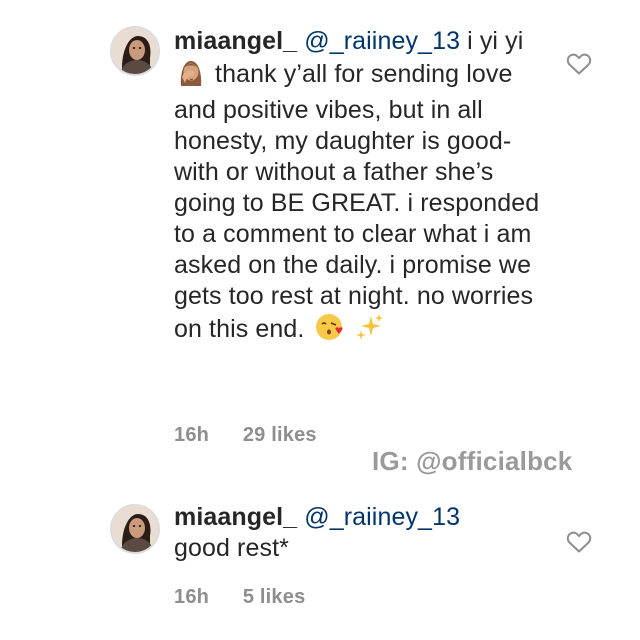 This screenshot has width=640, height=640. What do you see at coordinates (359, 533) in the screenshot?
I see `comment-text: miaangel_ @_raiiney_13 good rest*` at bounding box center [359, 533].